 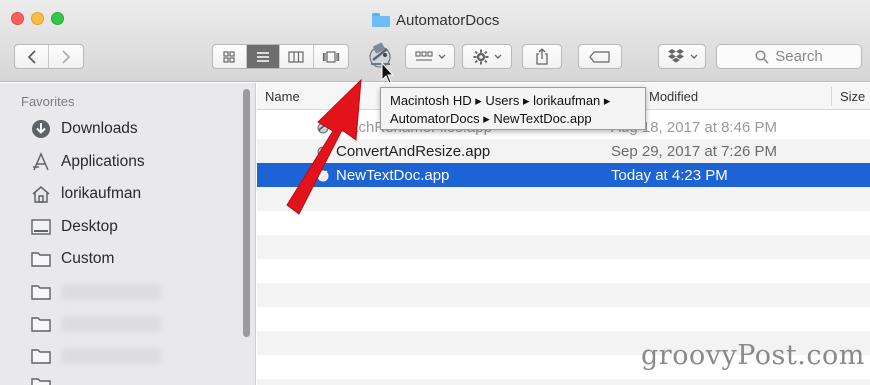 I want to click on file-name: NewTextDoc.app, so click(x=393, y=175).